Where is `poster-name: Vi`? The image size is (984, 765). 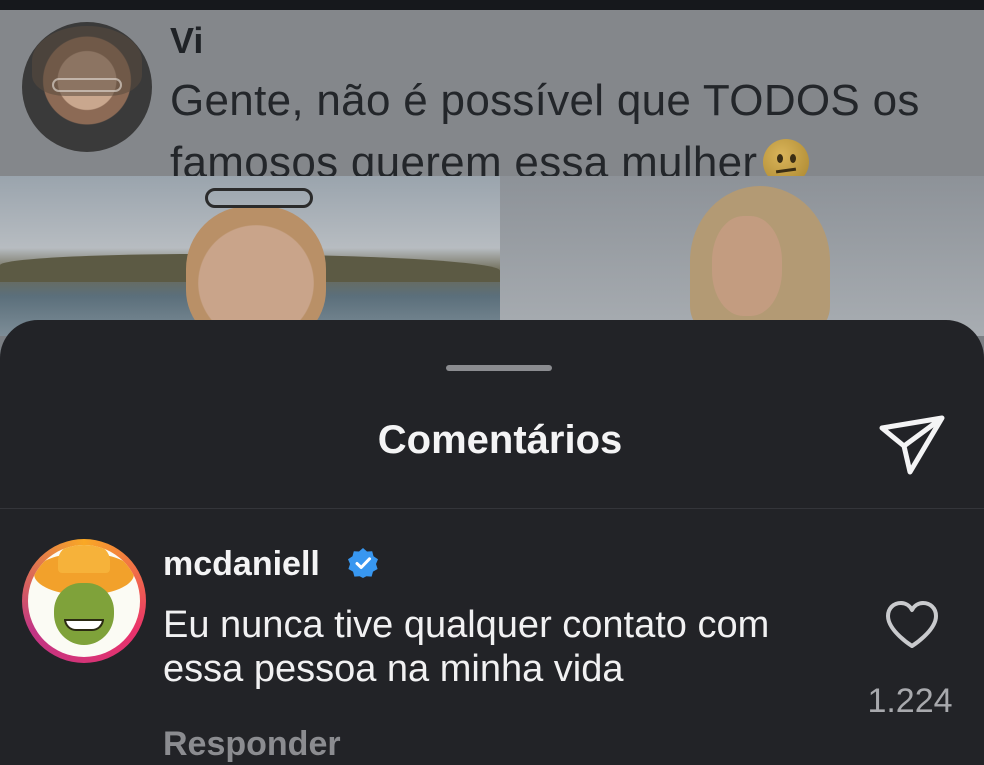
poster-name: Vi is located at coordinates (186, 41).